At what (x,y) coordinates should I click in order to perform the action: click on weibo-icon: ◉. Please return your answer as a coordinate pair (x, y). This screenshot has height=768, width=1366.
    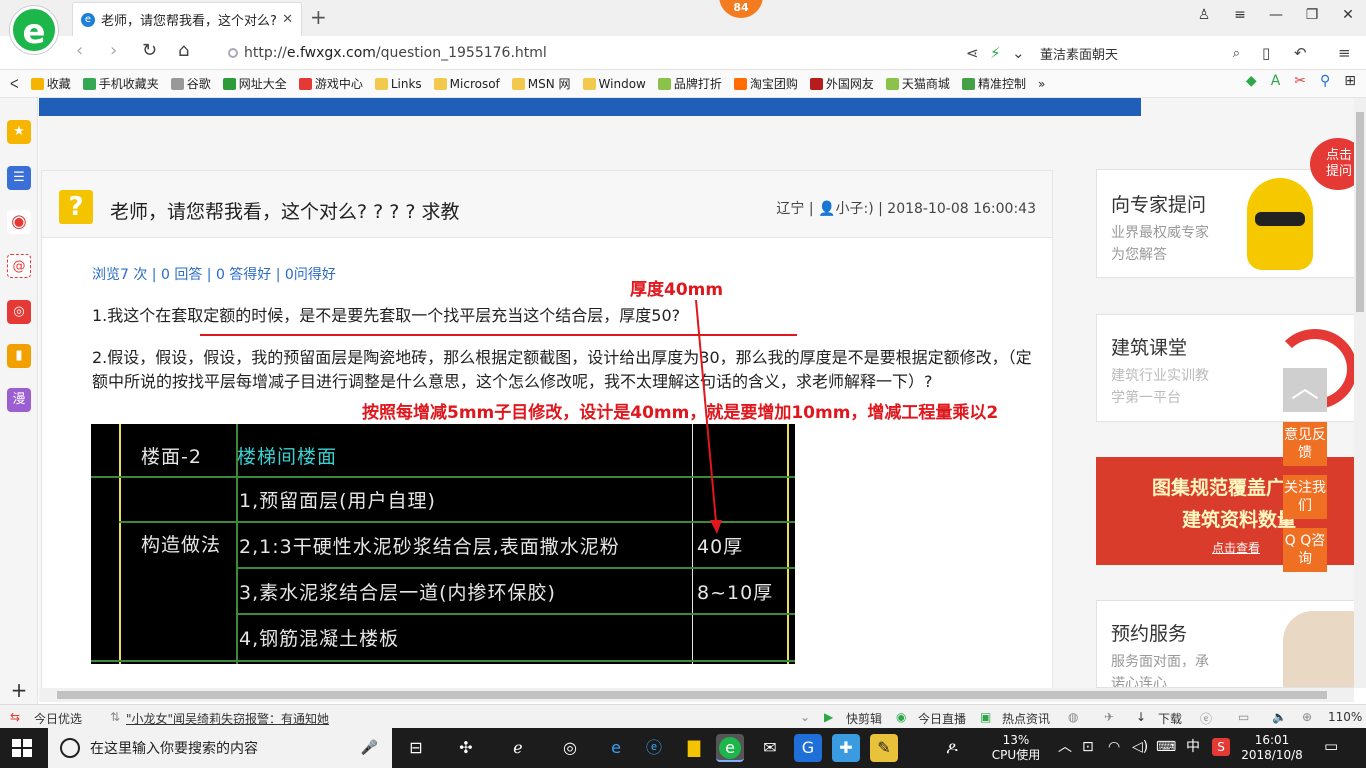
    Looking at the image, I should click on (19, 222).